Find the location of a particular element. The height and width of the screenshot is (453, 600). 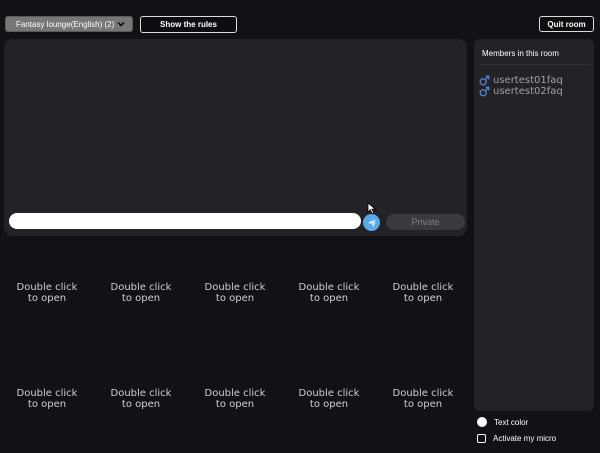

member-item: usertest02faq is located at coordinates (521, 91).